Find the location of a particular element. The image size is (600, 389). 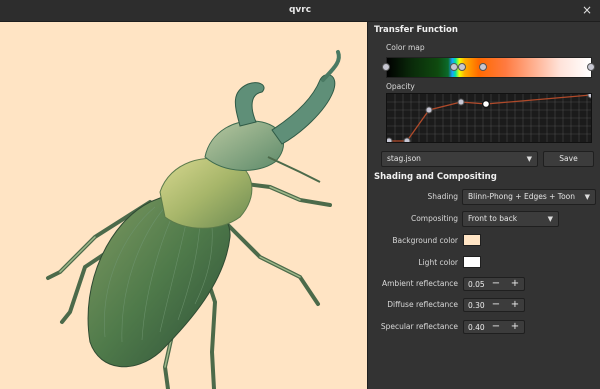

ambient-value: 0.05 is located at coordinates (476, 284).